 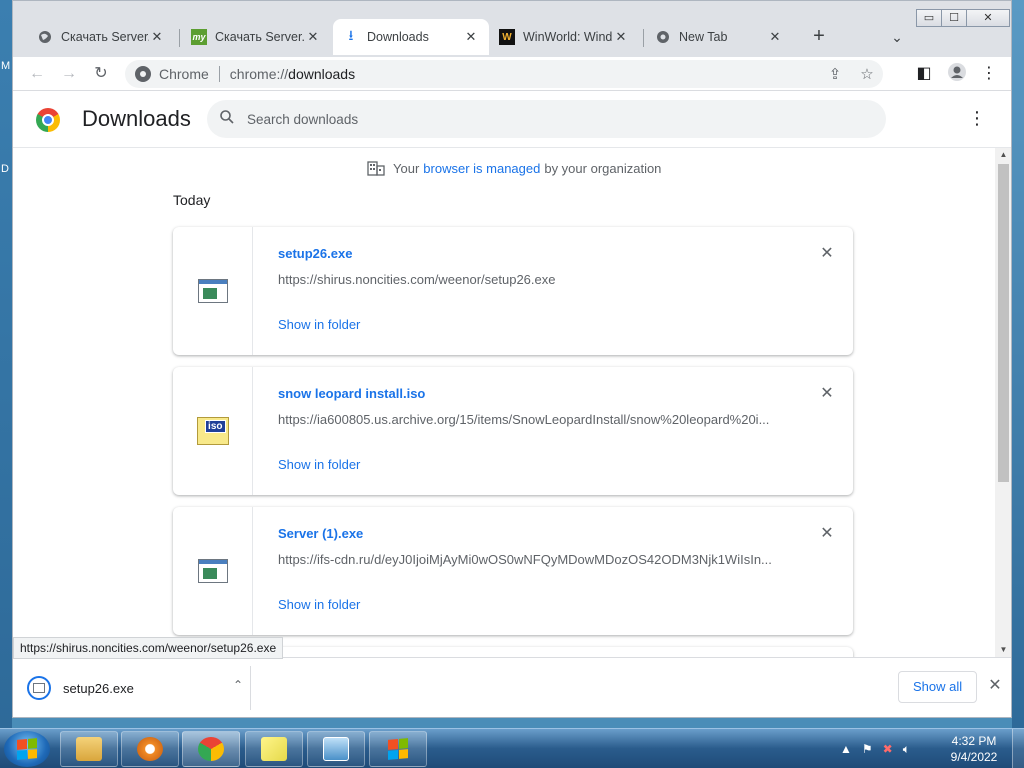 What do you see at coordinates (48, 120) in the screenshot?
I see `chrome-logo-icon` at bounding box center [48, 120].